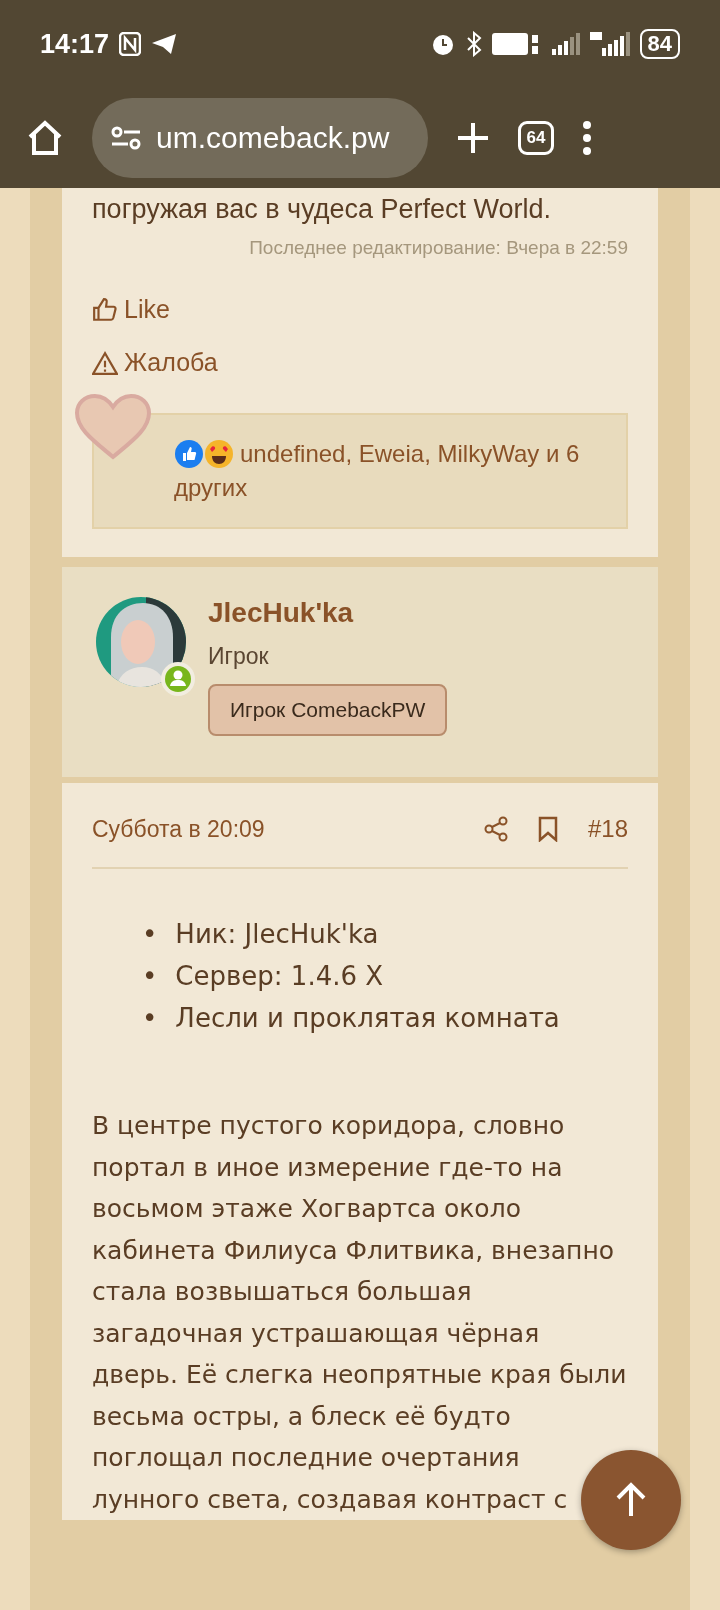 The image size is (720, 1610). Describe the element at coordinates (438, 248) in the screenshot. I see `edit-note: Последнее редактирование: Вчера в 22:59` at that location.